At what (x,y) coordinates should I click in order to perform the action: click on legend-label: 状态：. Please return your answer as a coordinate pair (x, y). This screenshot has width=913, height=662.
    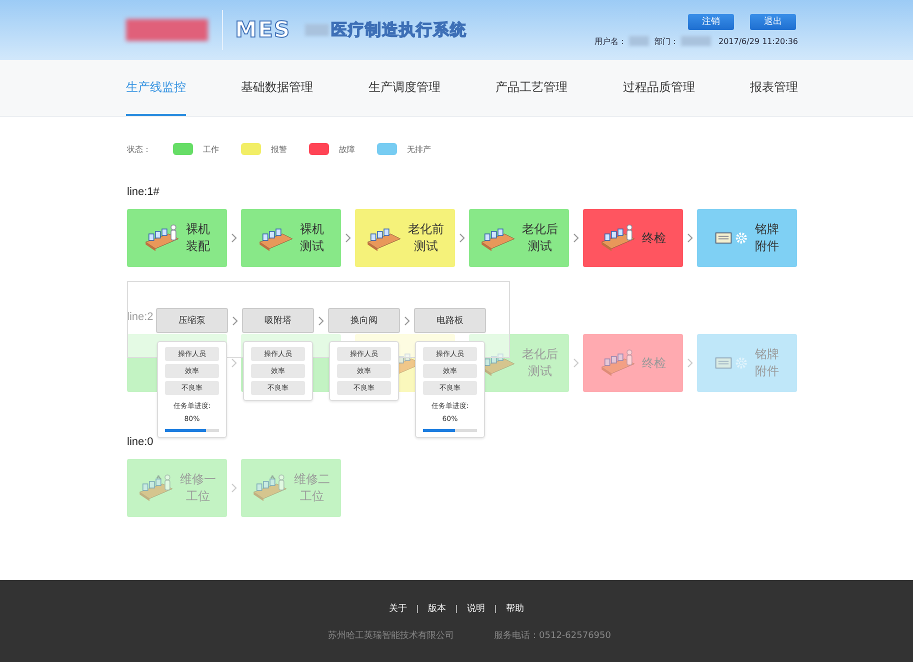
    Looking at the image, I should click on (139, 149).